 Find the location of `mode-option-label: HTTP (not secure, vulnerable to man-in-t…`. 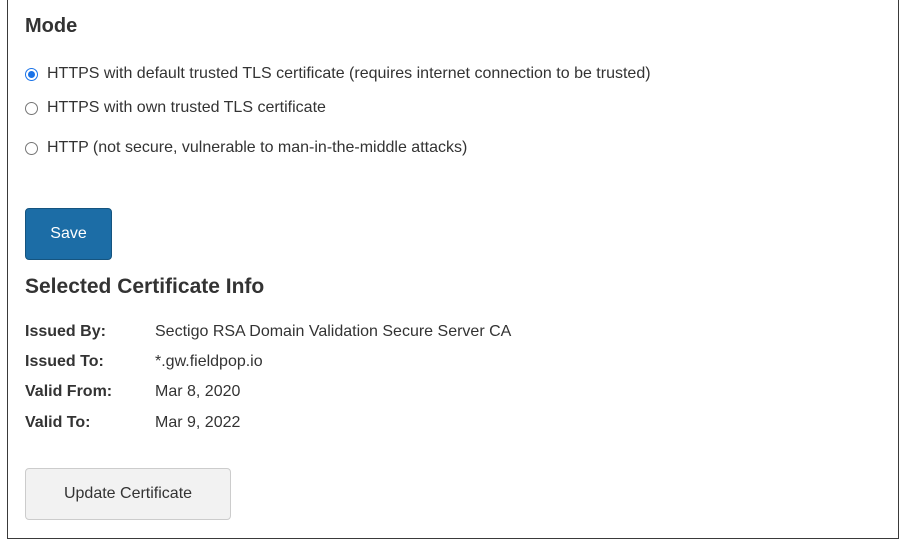

mode-option-label: HTTP (not secure, vulnerable to man-in-t… is located at coordinates (257, 147).